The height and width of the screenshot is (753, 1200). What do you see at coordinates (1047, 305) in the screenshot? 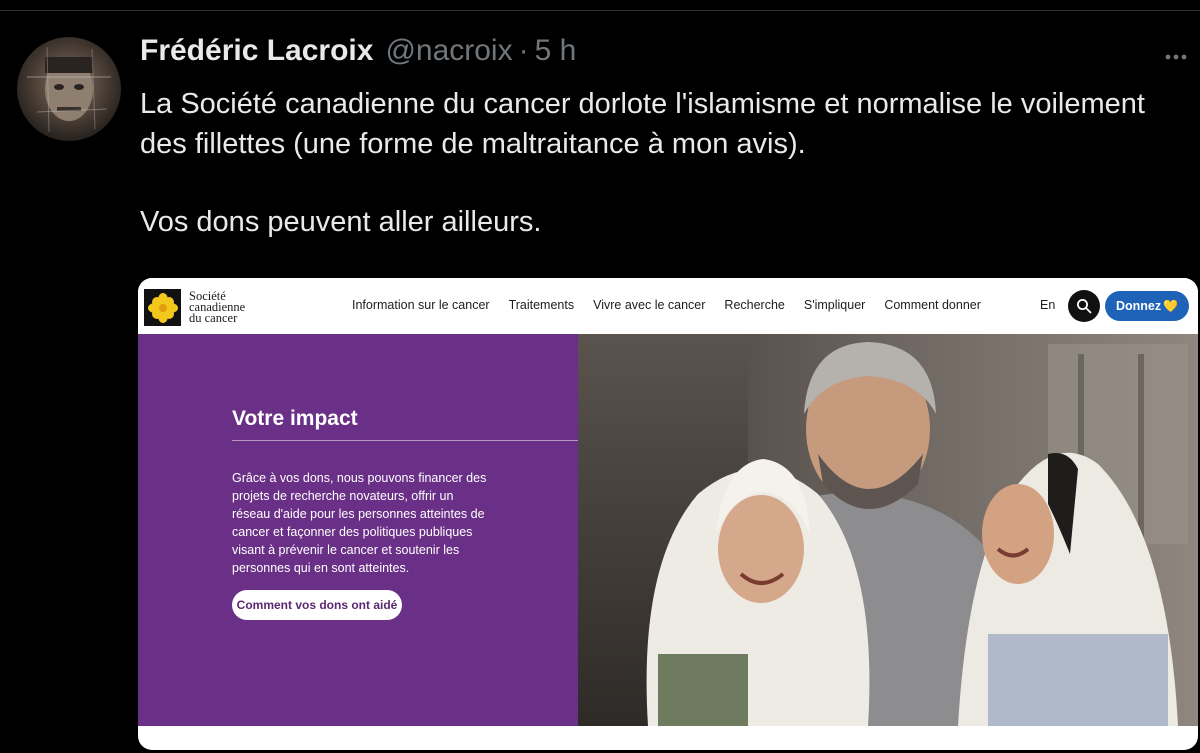
I see `language-toggle: En` at bounding box center [1047, 305].